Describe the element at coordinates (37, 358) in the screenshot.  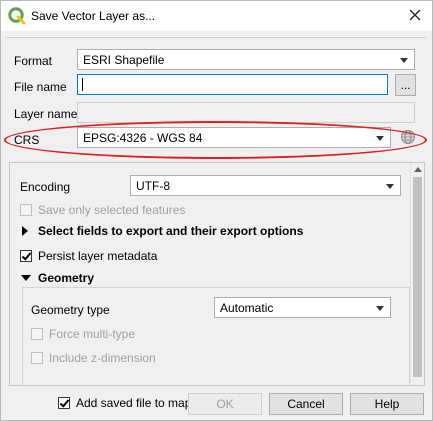
I see `include-z-checkbox` at that location.